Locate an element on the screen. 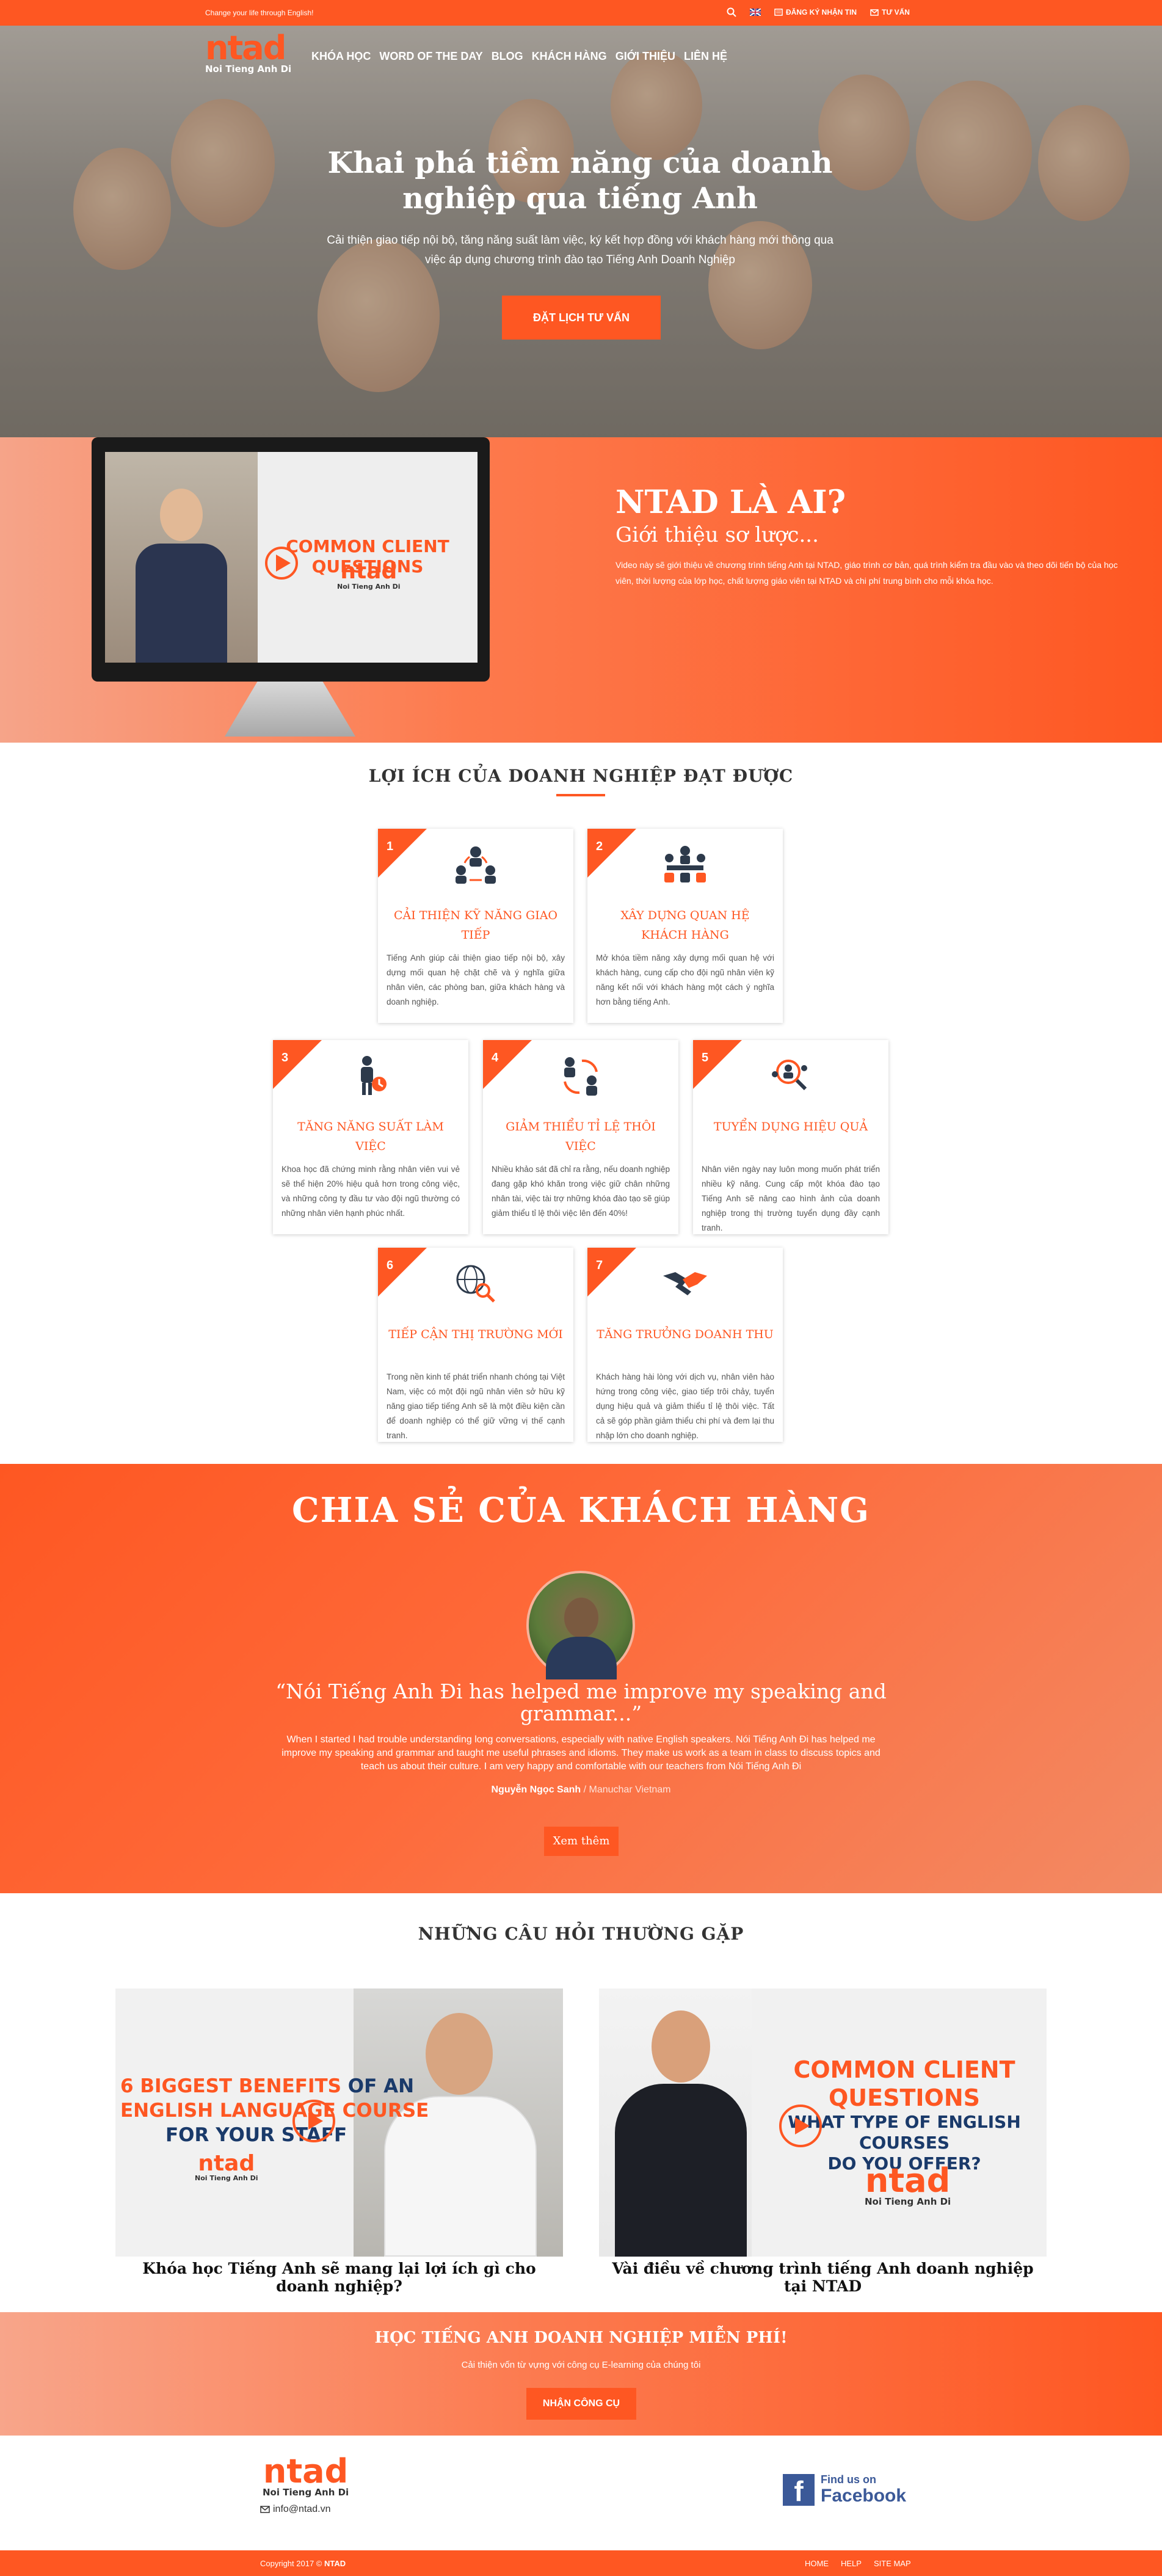  footer-link-sitemap: SITE MAP is located at coordinates (892, 2563).